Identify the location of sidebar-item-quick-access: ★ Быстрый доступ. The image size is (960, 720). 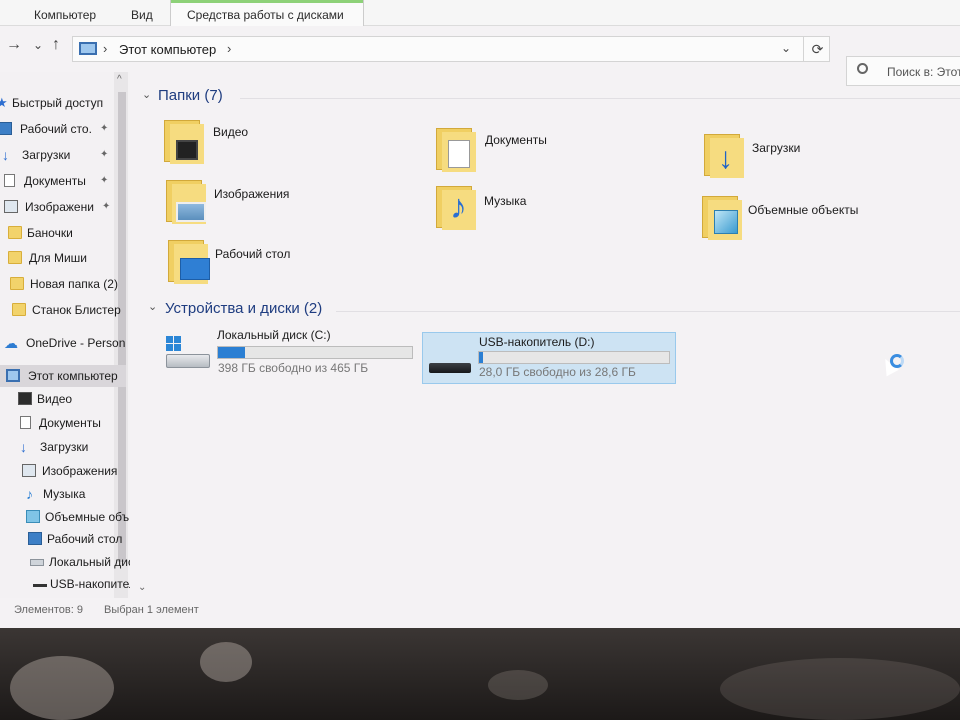
(57, 103).